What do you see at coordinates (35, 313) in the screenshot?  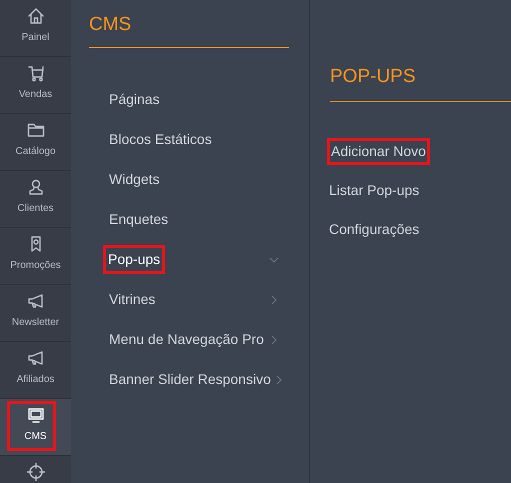 I see `sidebar-item: Newsletter` at bounding box center [35, 313].